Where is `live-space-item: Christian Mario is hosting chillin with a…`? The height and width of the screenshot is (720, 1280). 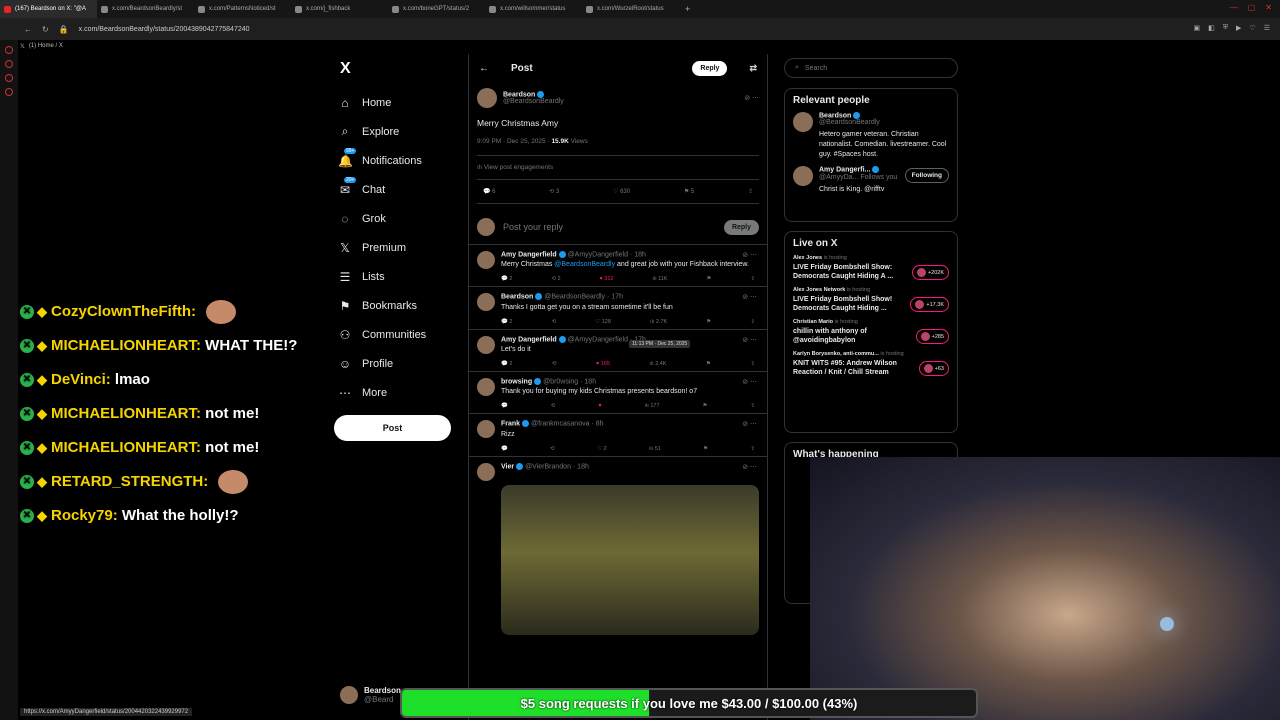 live-space-item: Christian Mario is hosting chillin with a… is located at coordinates (871, 332).